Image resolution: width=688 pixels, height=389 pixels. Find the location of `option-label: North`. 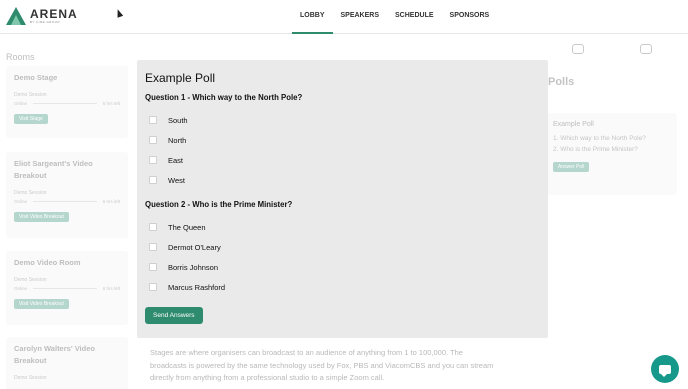

option-label: North is located at coordinates (177, 140).